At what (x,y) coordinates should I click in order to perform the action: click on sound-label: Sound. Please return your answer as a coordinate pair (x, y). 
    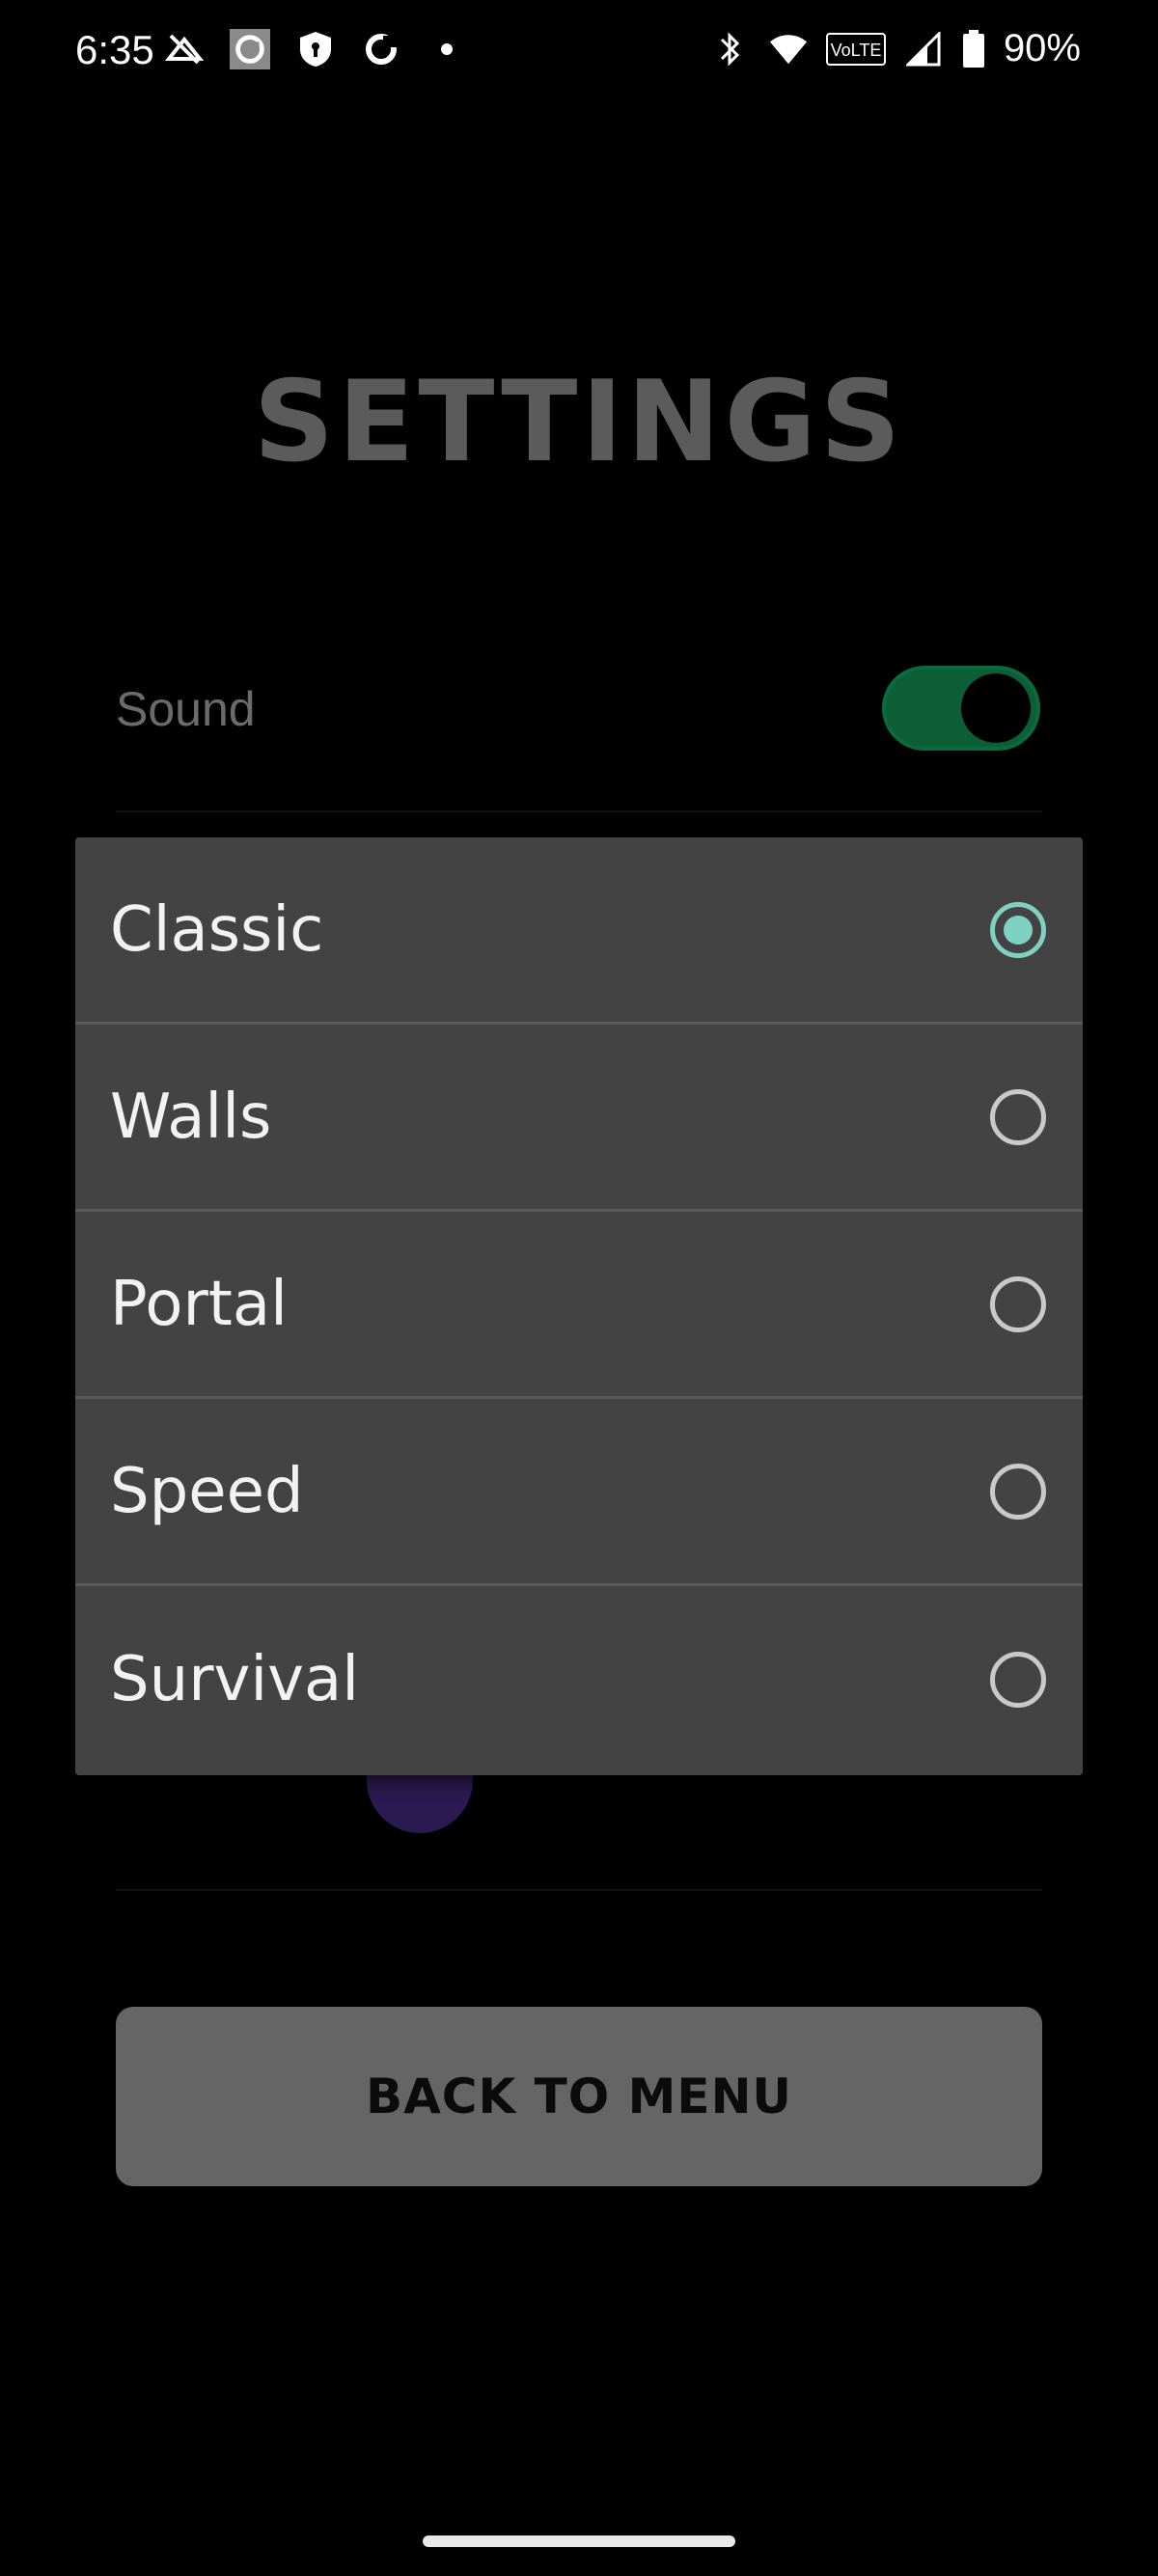
    Looking at the image, I should click on (186, 709).